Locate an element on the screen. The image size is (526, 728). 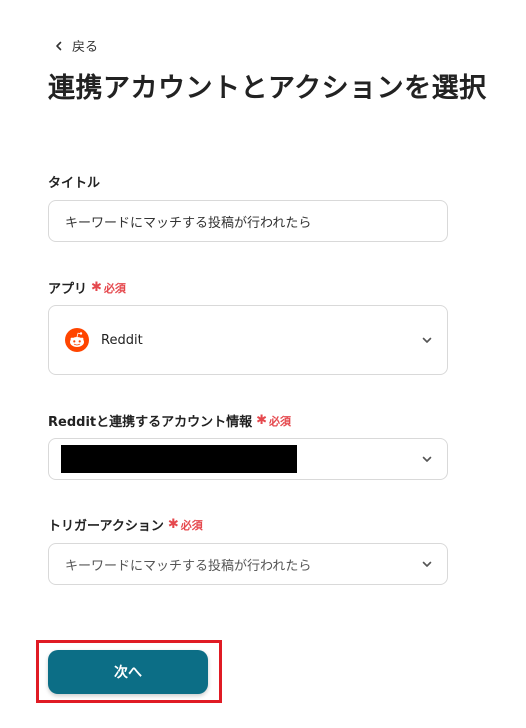
title-field is located at coordinates (248, 221).